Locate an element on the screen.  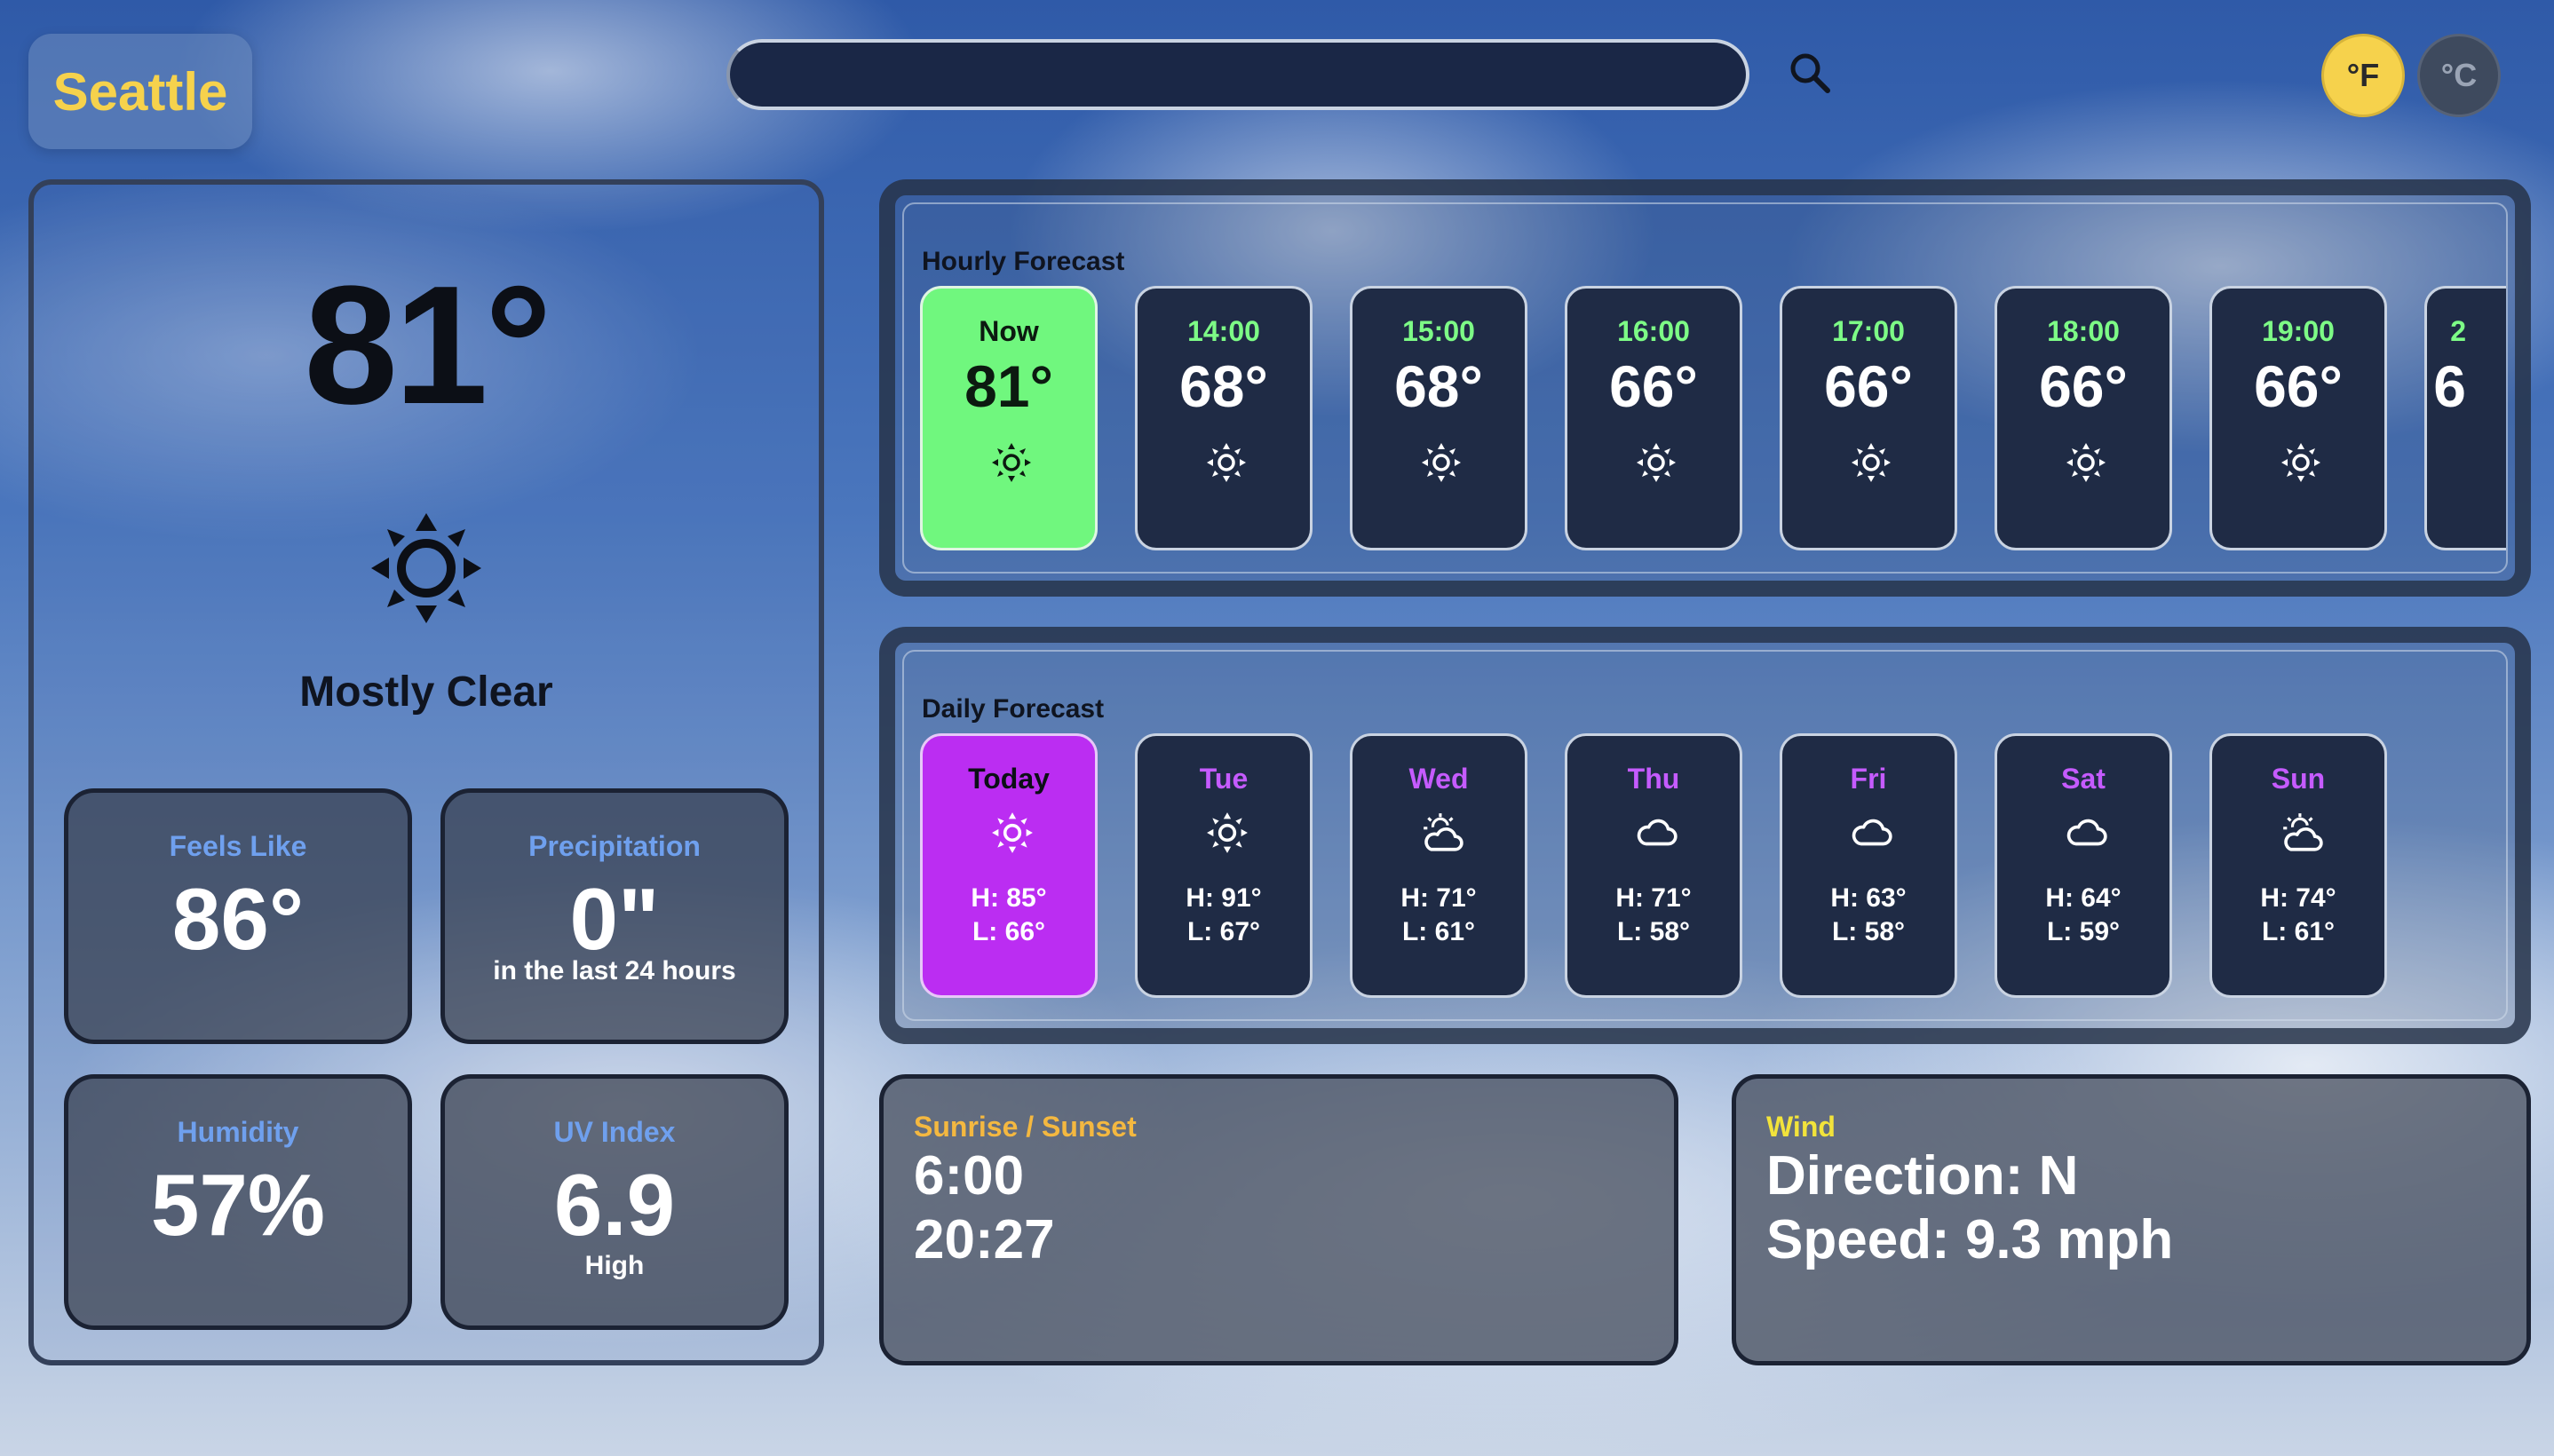
hourly-forecast-title: Hourly Forecast is located at coordinates (1024, 261).